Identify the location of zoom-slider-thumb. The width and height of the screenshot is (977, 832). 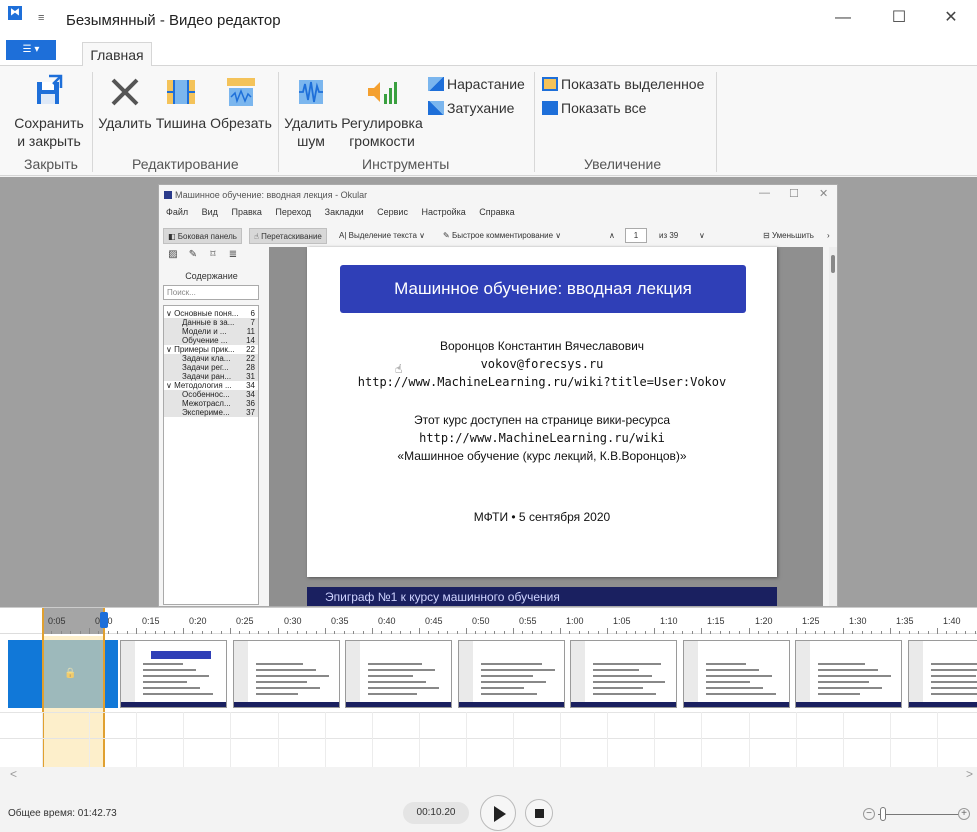
(883, 814).